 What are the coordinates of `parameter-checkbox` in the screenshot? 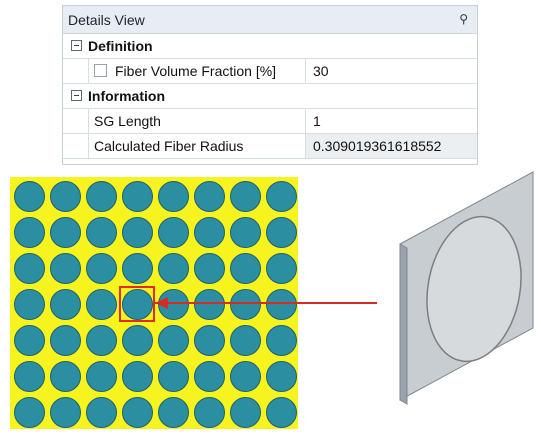 It's located at (100, 70).